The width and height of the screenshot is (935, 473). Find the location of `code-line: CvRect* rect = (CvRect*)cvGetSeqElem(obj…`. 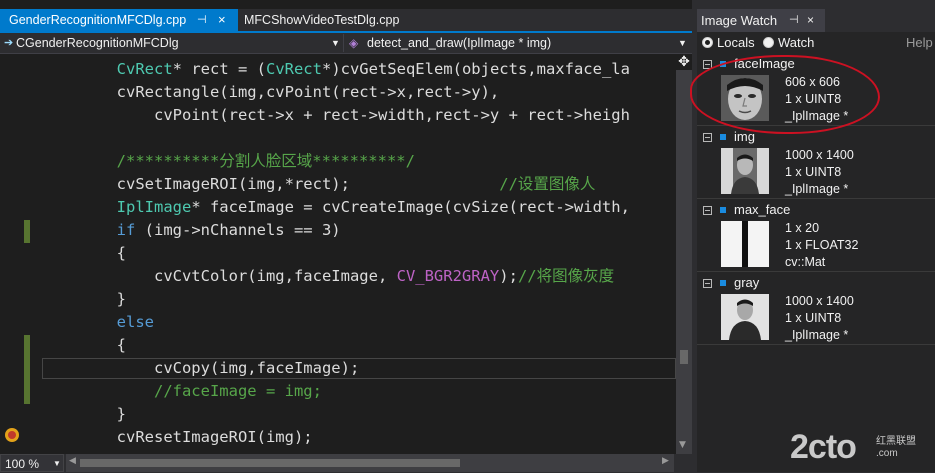

code-line: CvRect* rect = (CvRect*)cvGetSeqElem(obj… is located at coordinates (373, 69).